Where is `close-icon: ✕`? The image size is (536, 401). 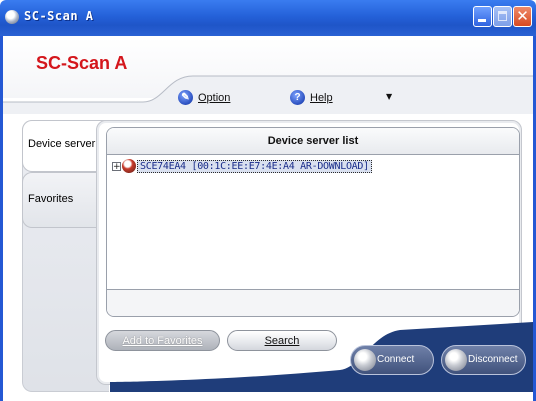
close-icon: ✕ is located at coordinates (522, 16).